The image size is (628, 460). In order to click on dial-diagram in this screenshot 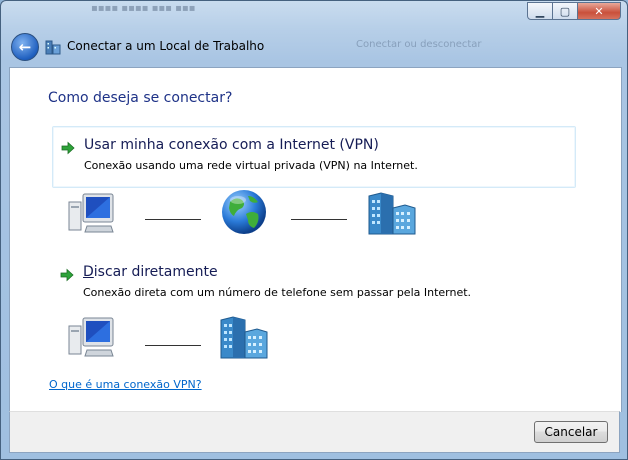, I will do `click(195, 338)`.